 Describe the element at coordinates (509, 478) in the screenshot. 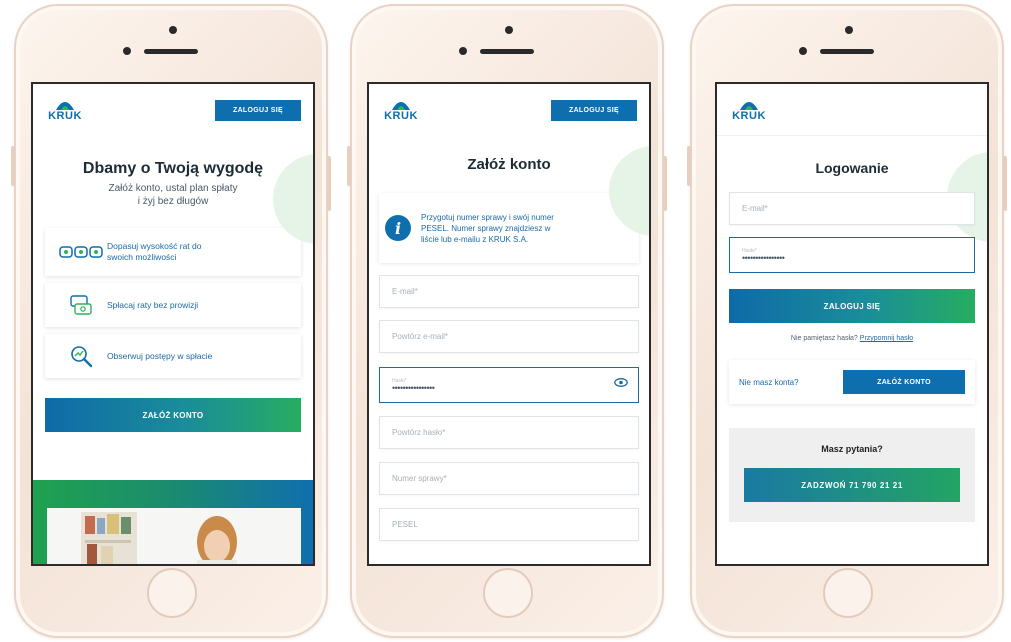

I see `case-number-field: Numer sprawy*` at that location.